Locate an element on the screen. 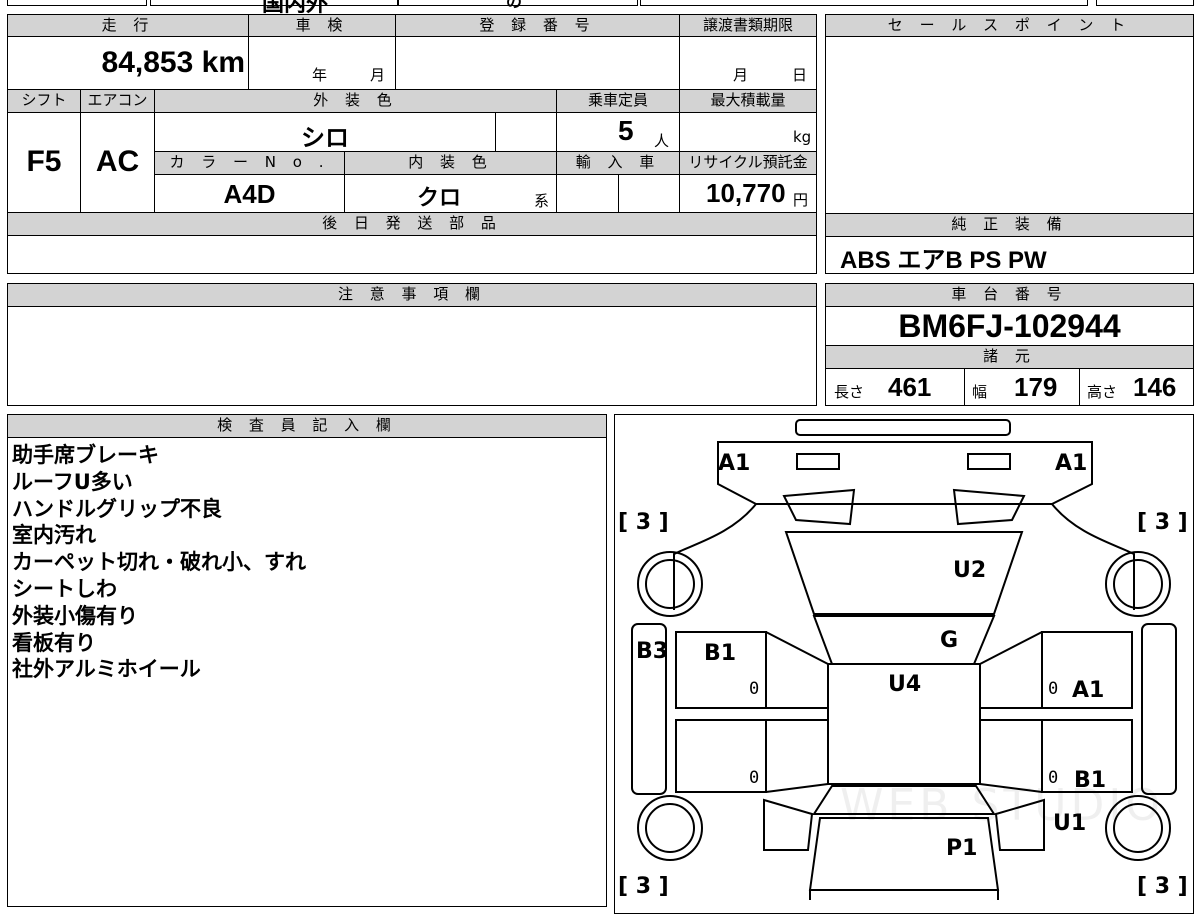  diagram-tire-rl: [ 3 ] is located at coordinates (643, 886).